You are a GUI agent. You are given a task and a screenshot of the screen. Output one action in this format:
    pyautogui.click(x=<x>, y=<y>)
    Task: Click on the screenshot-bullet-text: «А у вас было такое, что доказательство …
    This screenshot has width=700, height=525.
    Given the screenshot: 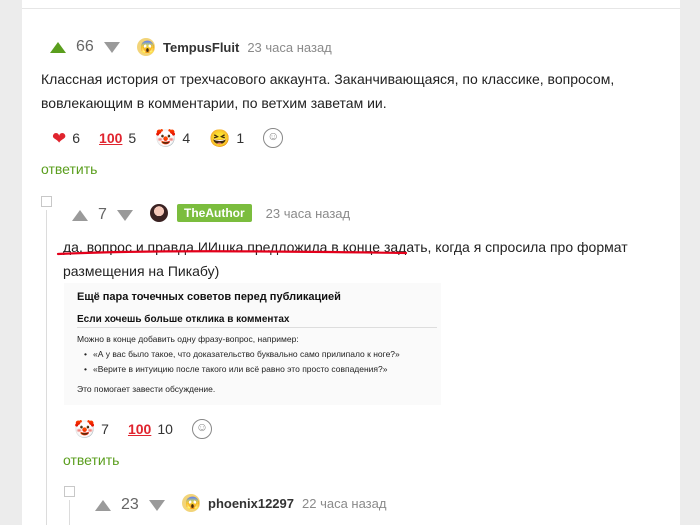 What is the action you would take?
    pyautogui.click(x=246, y=354)
    